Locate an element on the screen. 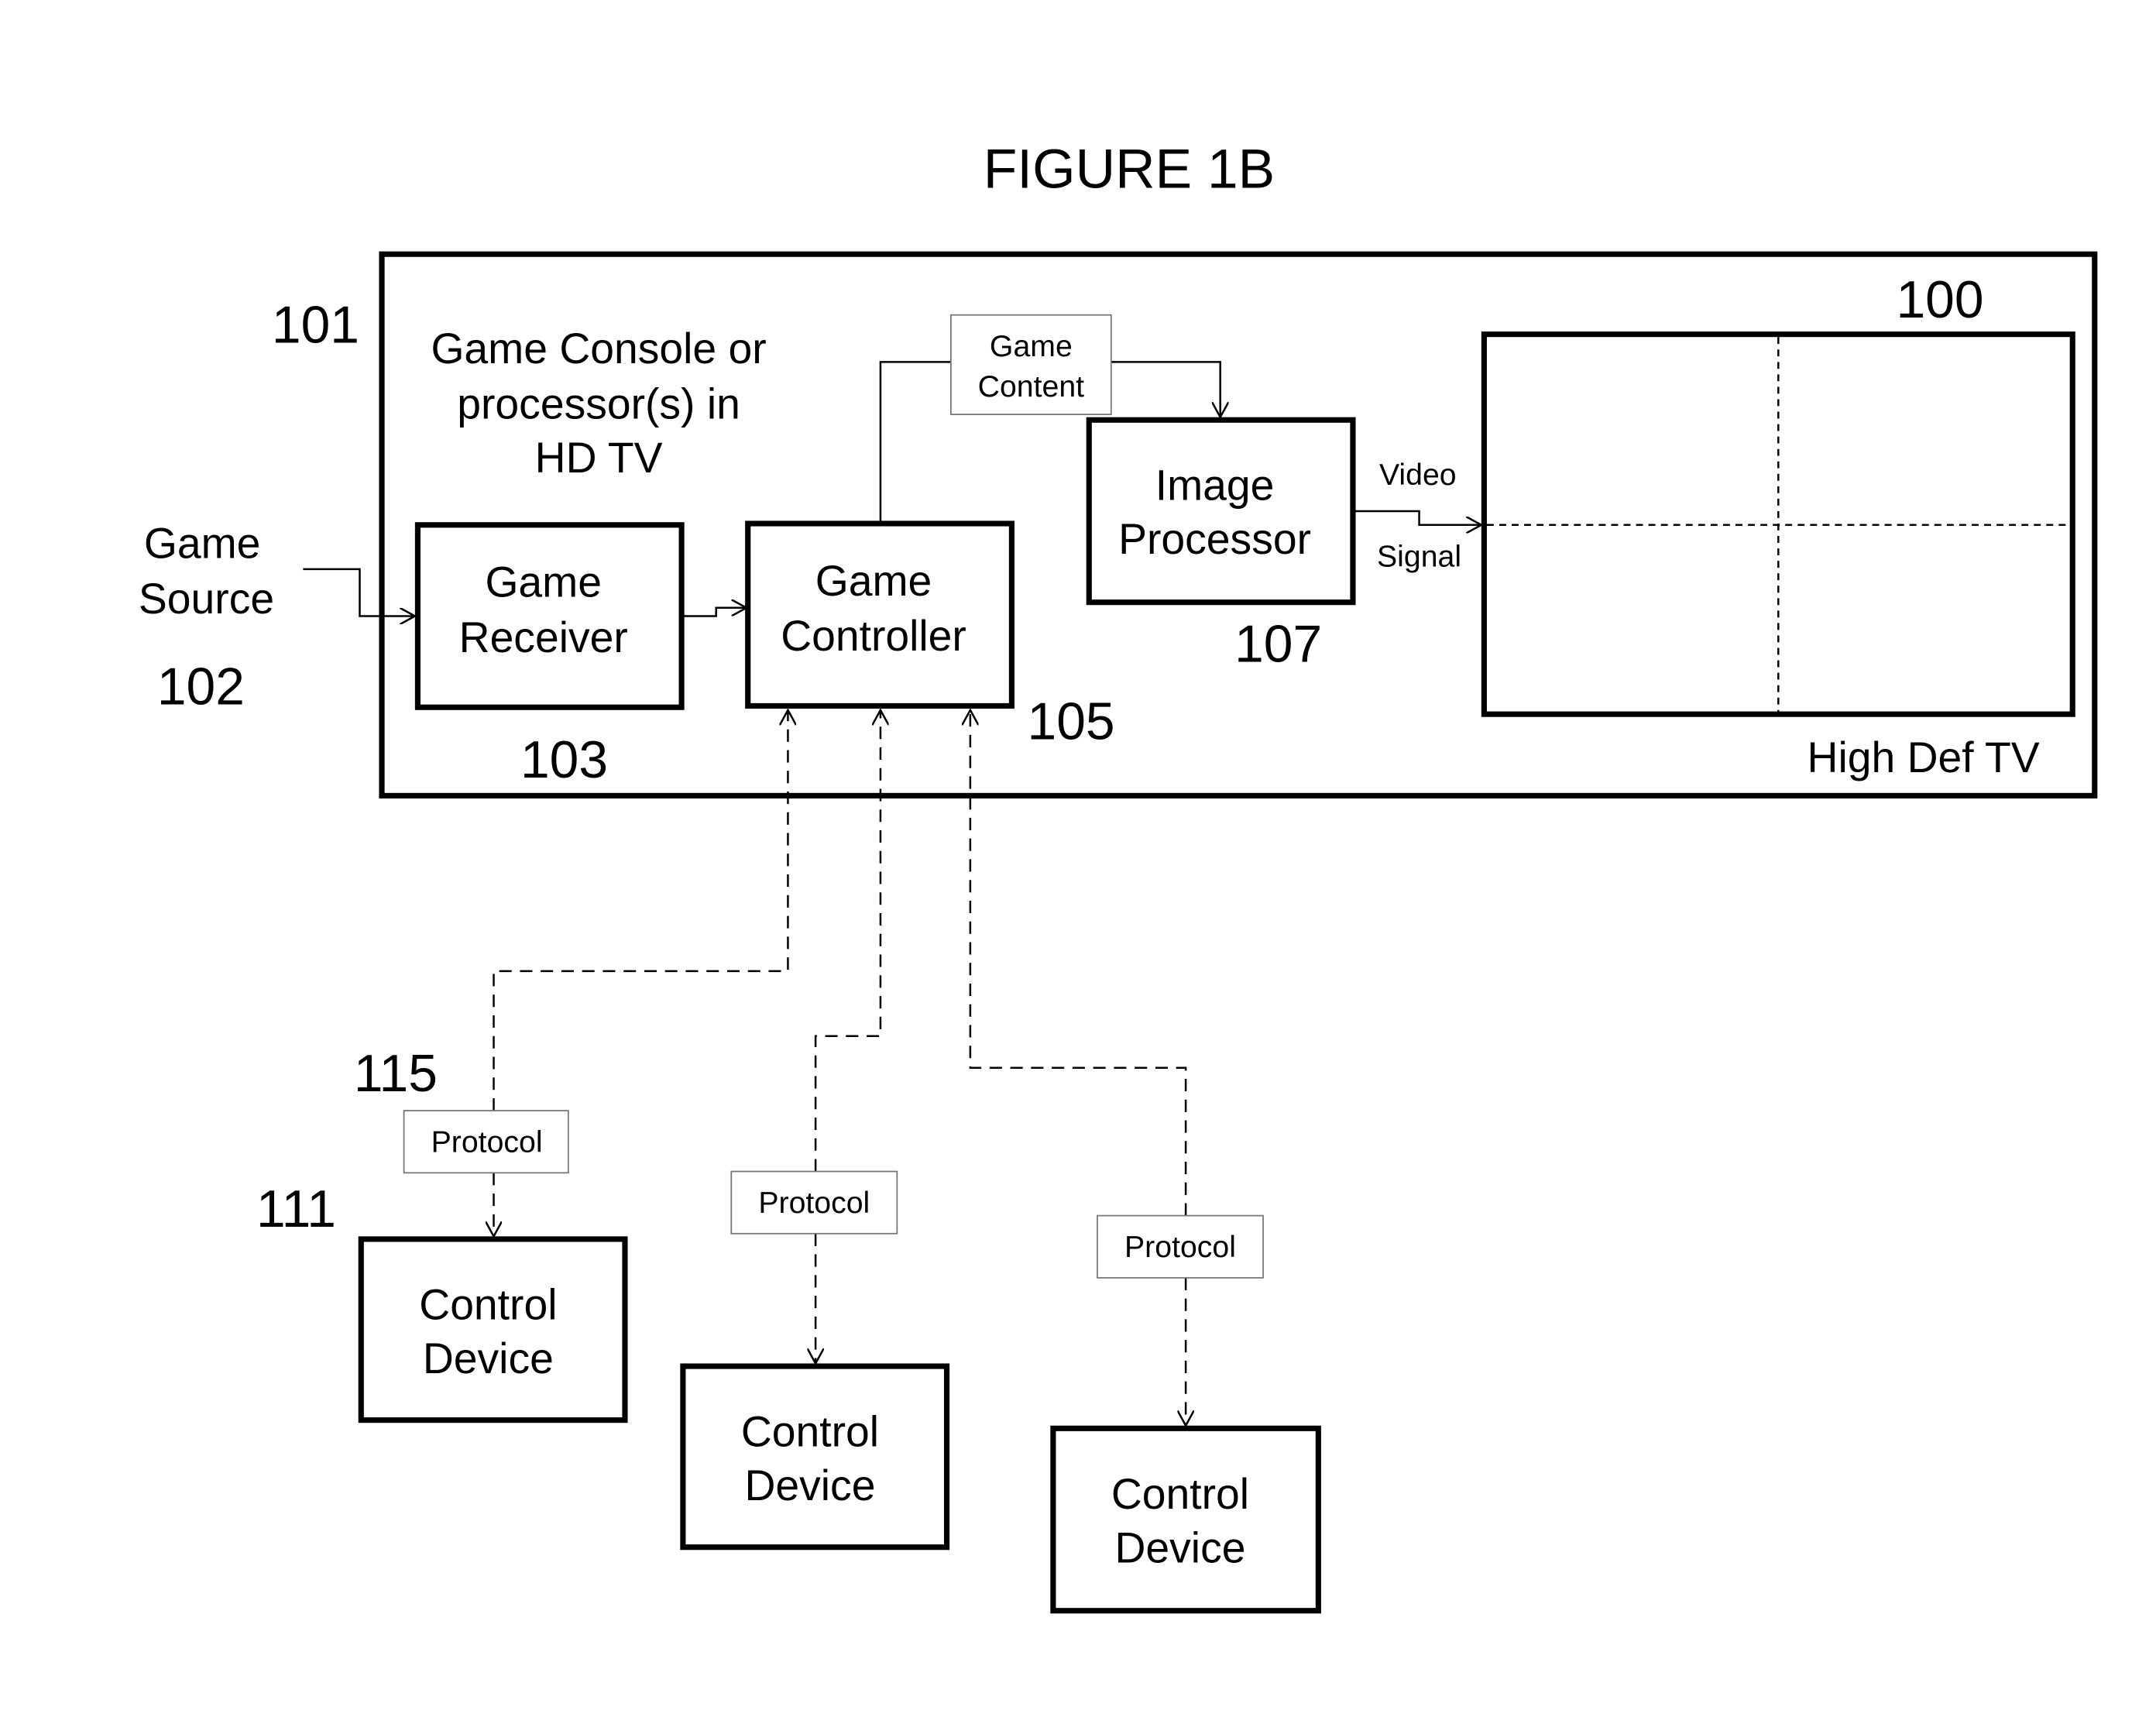 This screenshot has height=1724, width=2156. ref-115: 115 is located at coordinates (396, 1074).